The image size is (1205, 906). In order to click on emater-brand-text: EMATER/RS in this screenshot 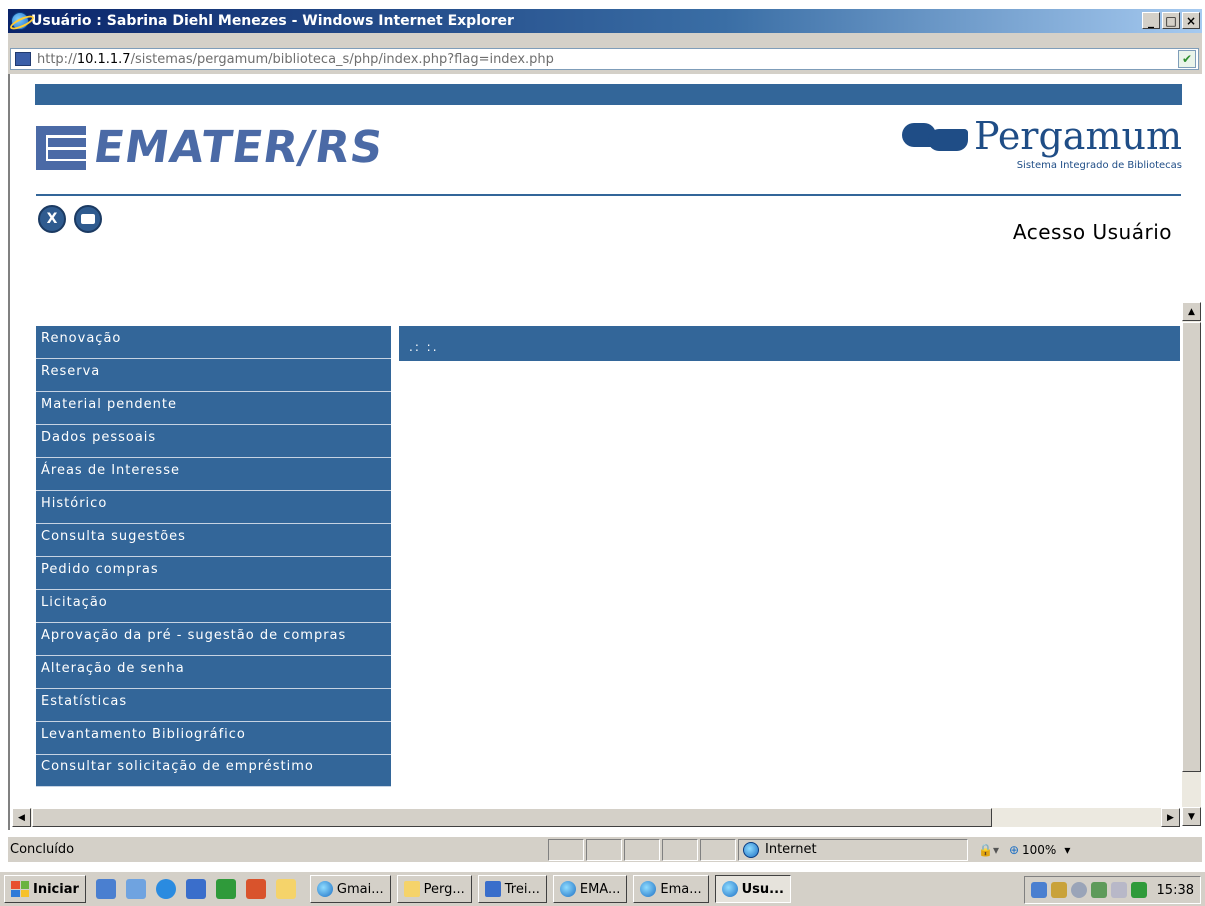, I will do `click(238, 147)`.